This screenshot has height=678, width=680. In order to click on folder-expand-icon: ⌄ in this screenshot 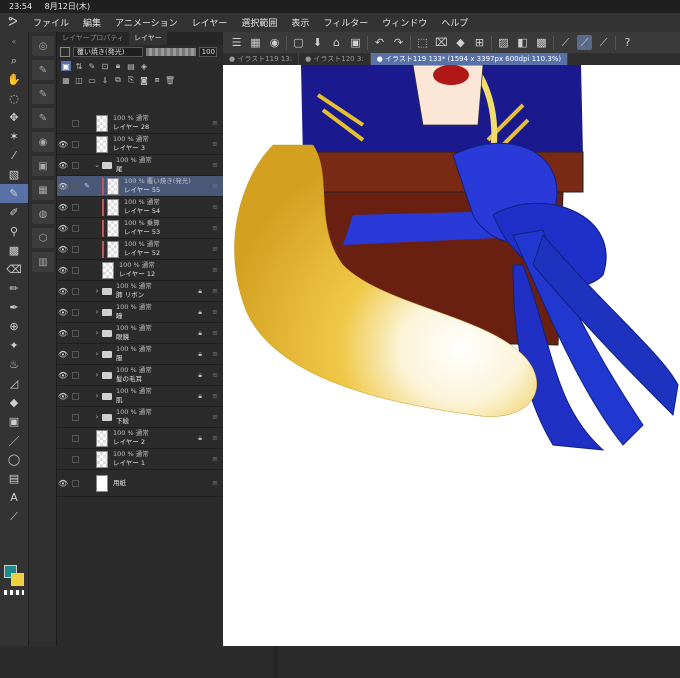, I will do `click(97, 165)`.